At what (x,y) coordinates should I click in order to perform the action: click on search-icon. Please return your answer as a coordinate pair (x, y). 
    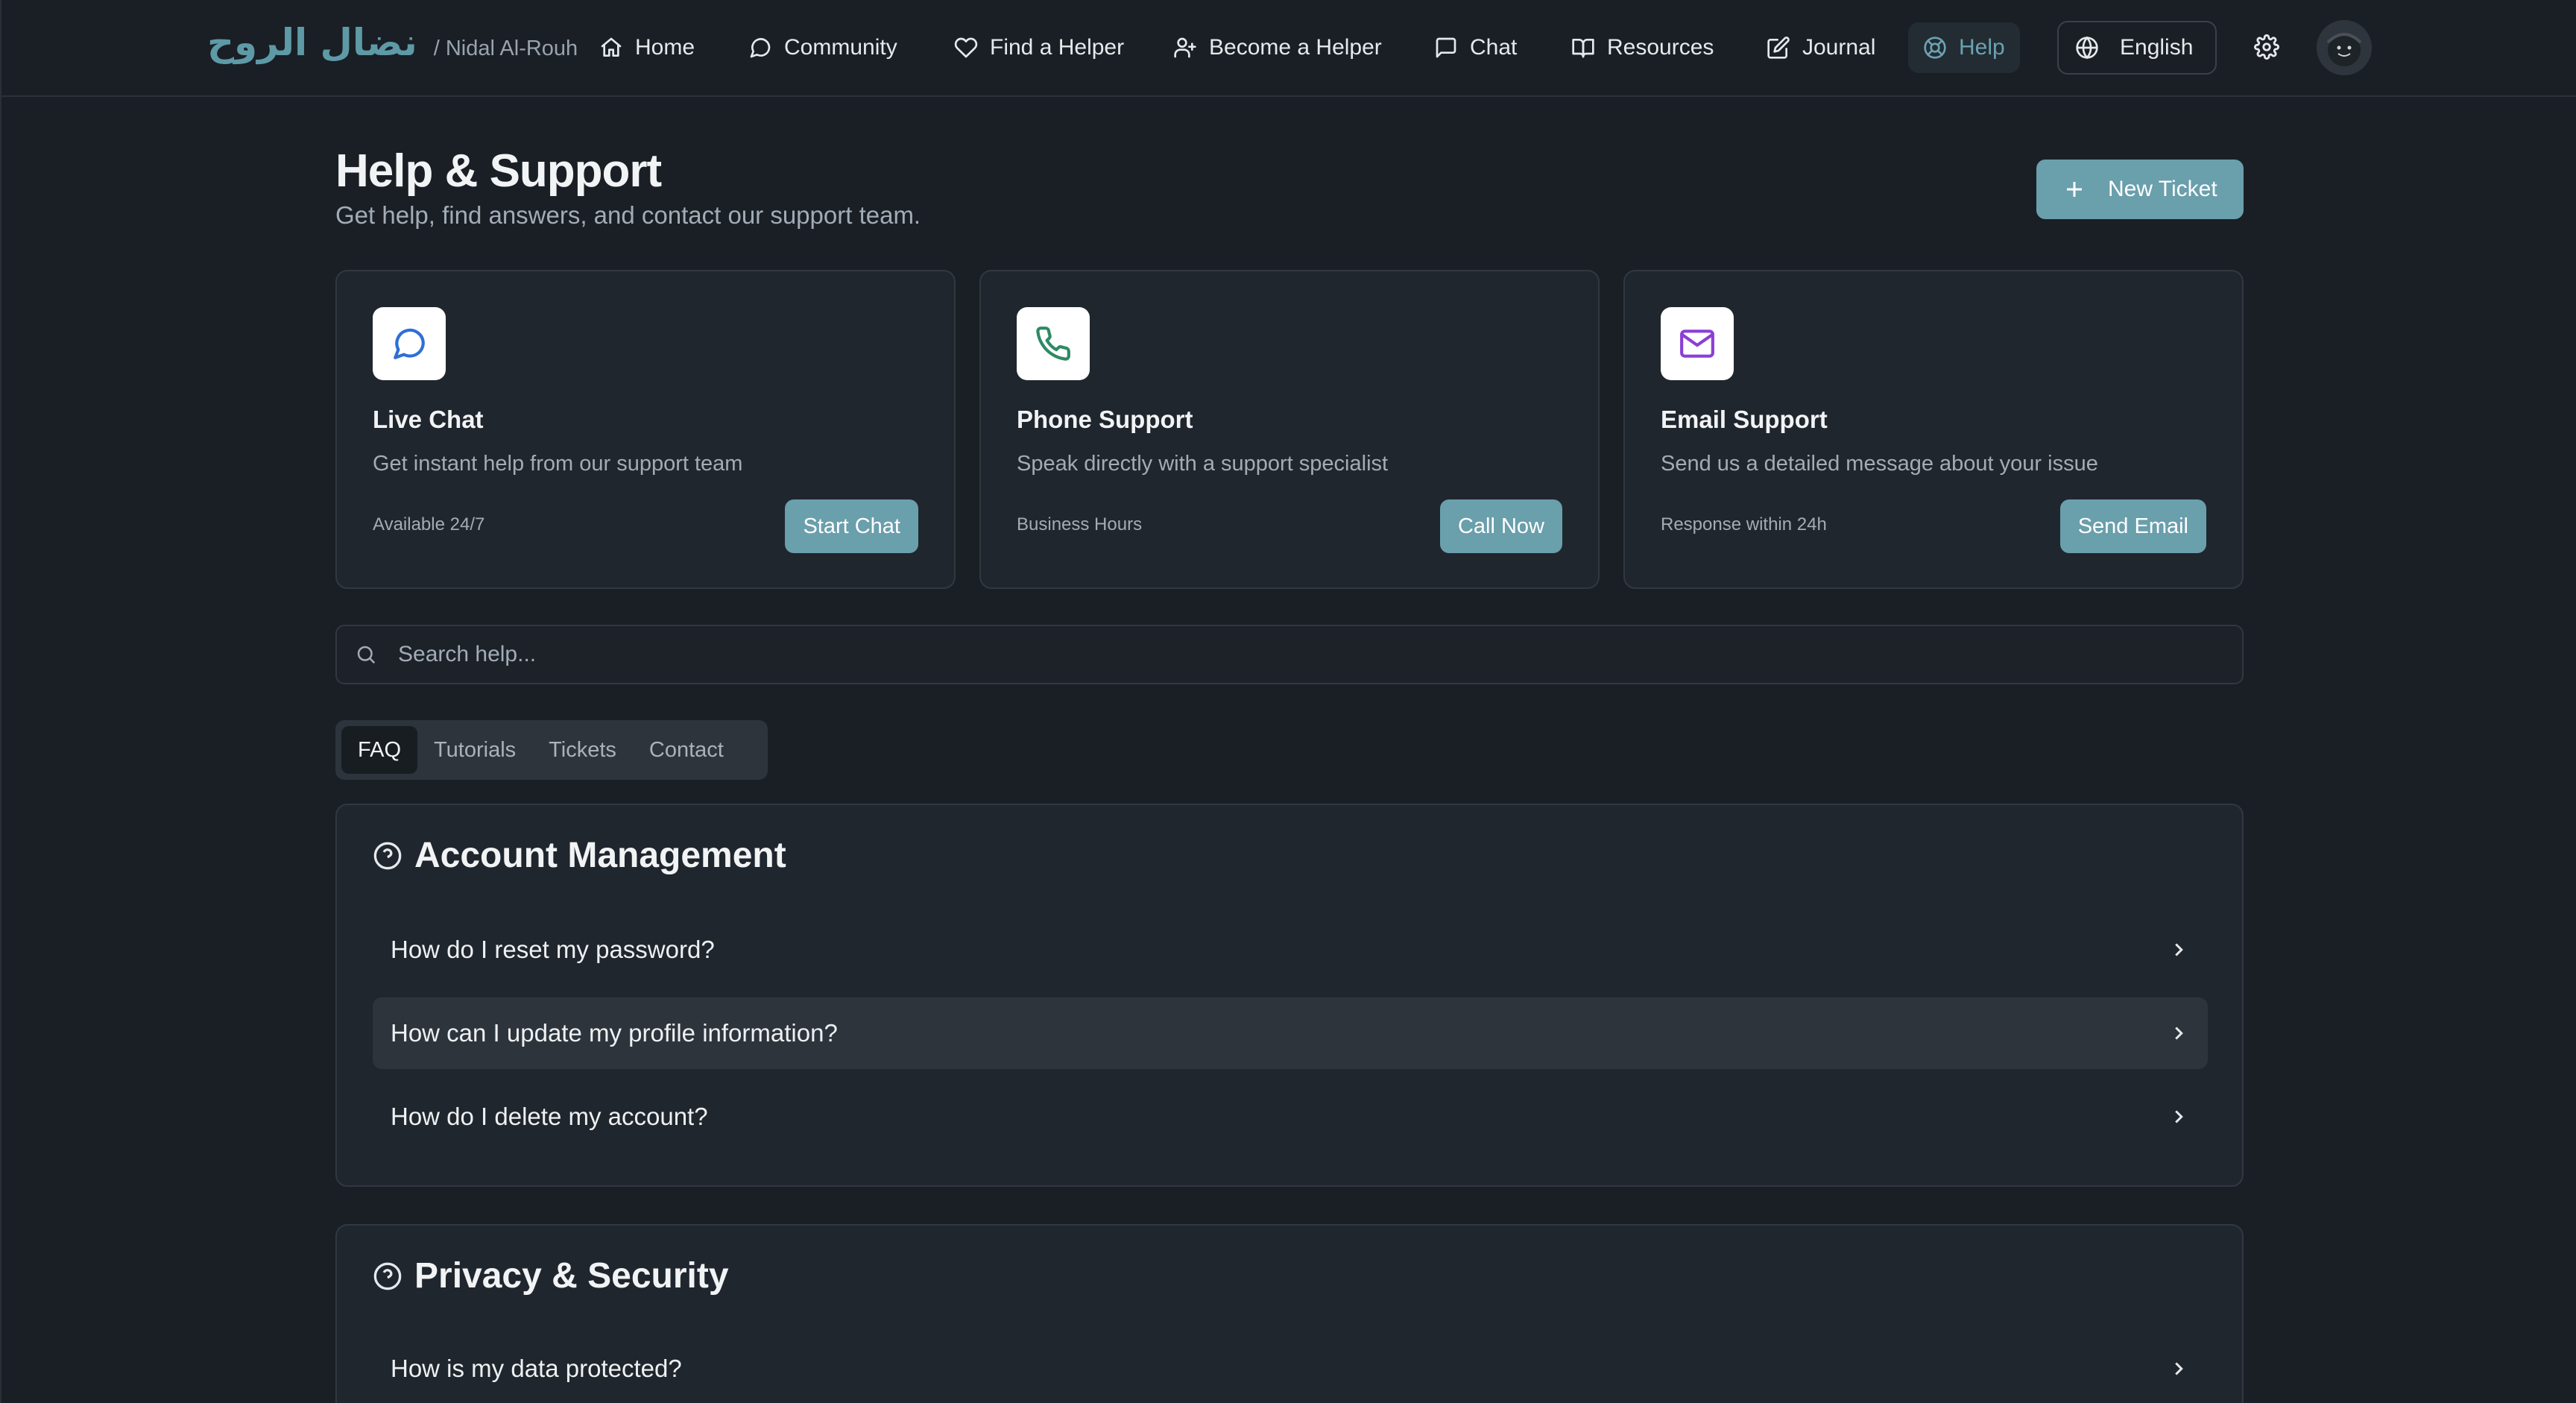
    Looking at the image, I should click on (366, 655).